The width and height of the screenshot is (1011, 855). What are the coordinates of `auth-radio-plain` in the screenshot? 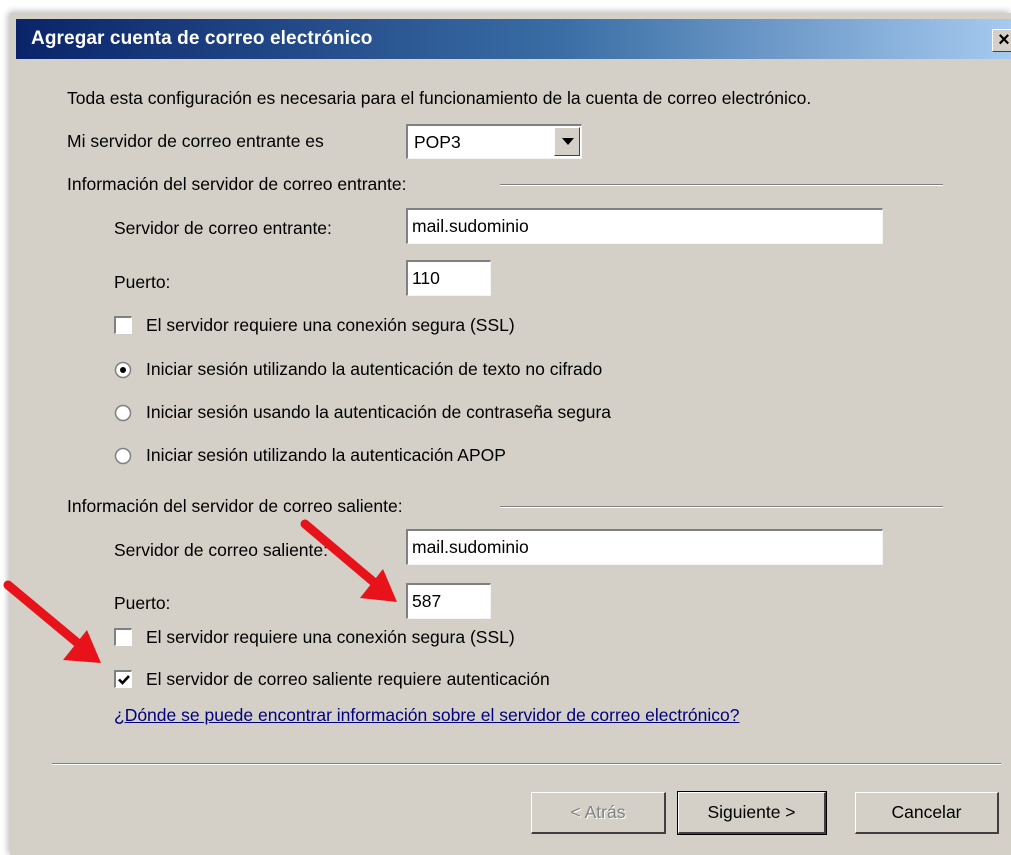 It's located at (123, 370).